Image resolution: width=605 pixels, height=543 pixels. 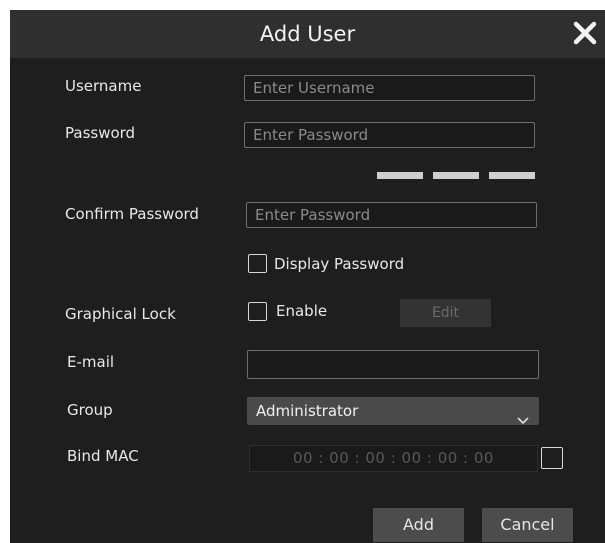 What do you see at coordinates (418, 525) in the screenshot?
I see `add-button: Add` at bounding box center [418, 525].